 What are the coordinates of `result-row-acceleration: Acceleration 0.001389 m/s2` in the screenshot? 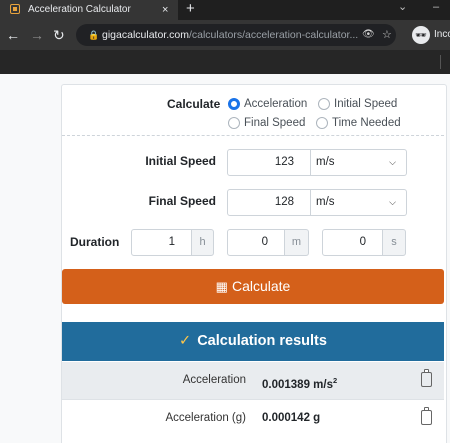 It's located at (253, 380).